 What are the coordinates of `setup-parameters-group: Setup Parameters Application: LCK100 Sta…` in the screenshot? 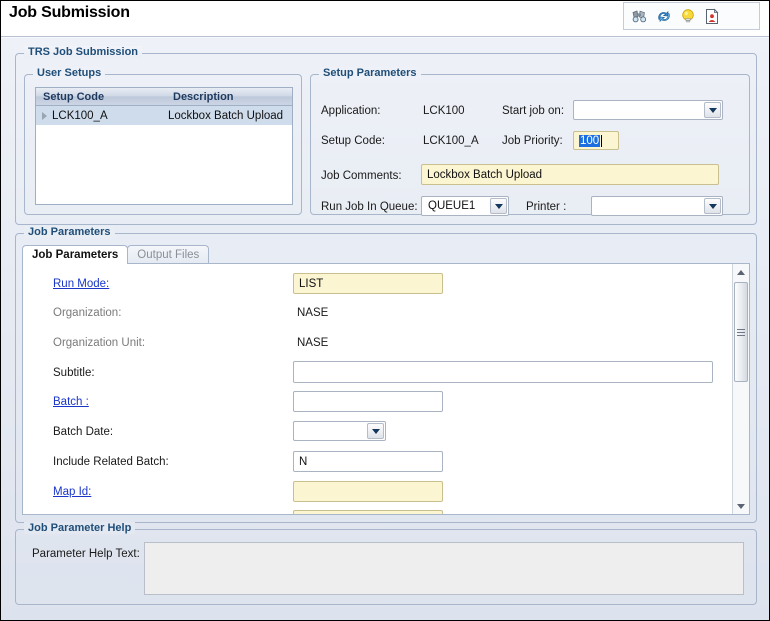 It's located at (530, 141).